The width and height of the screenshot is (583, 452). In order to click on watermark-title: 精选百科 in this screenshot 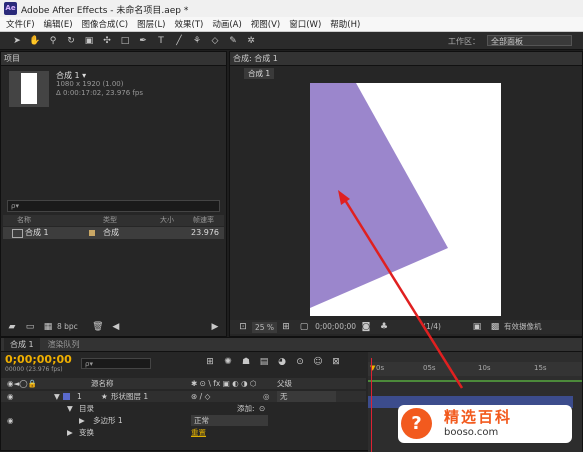, I will do `click(478, 417)`.